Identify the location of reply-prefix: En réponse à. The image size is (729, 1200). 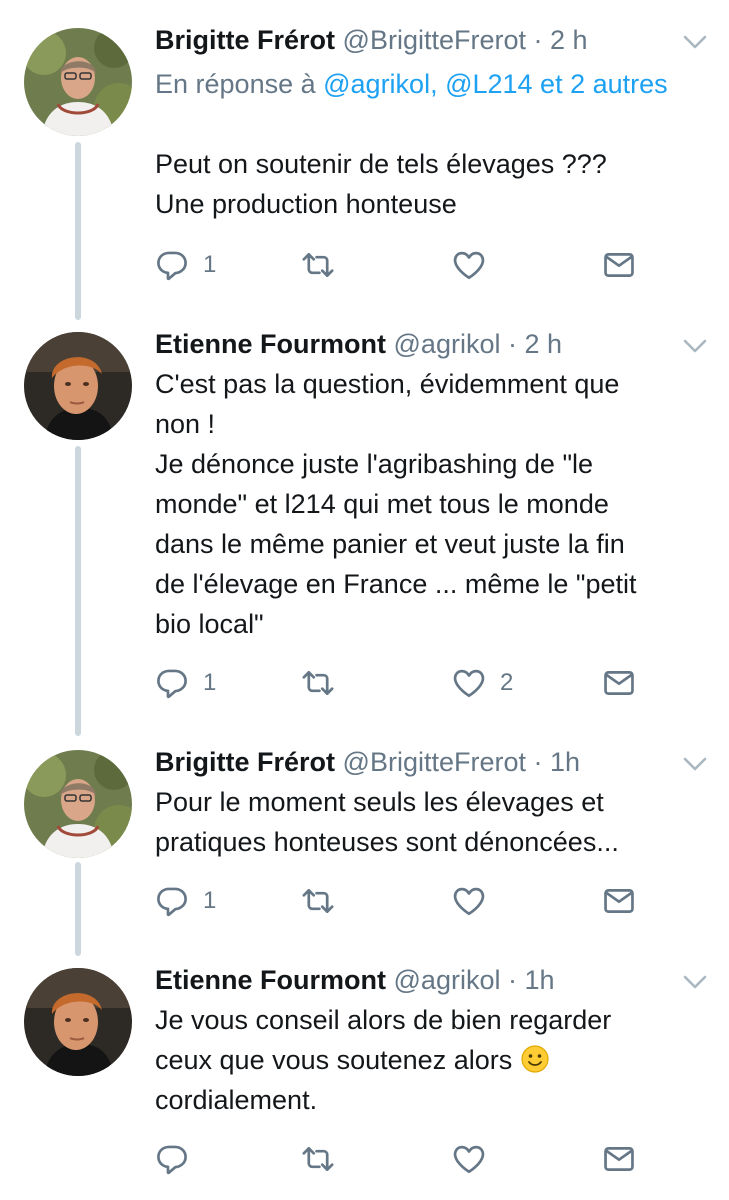
(239, 84).